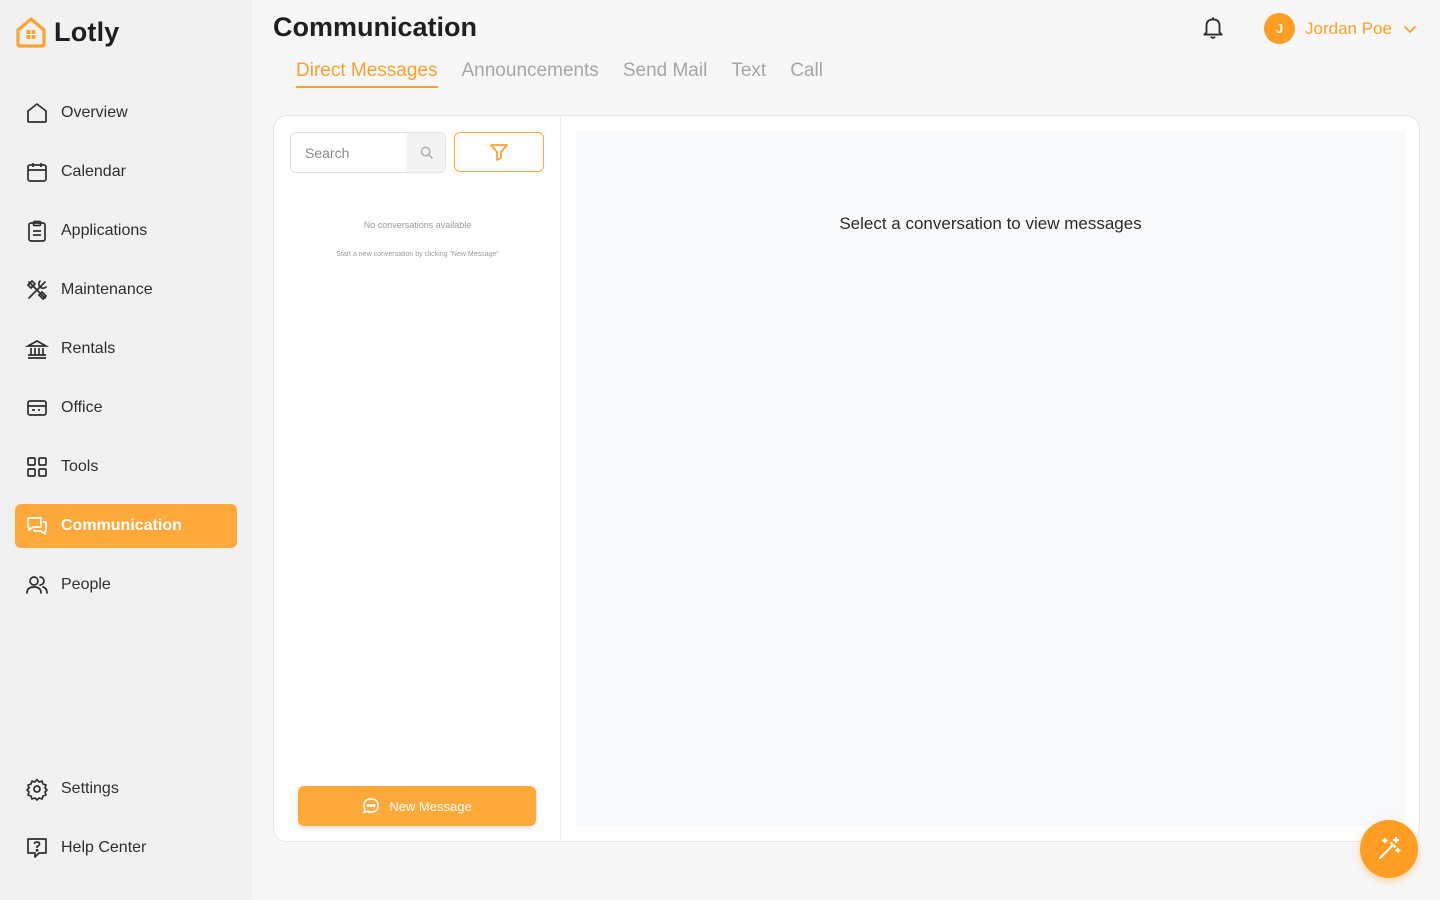 The height and width of the screenshot is (900, 1440). I want to click on bank-icon, so click(37, 349).